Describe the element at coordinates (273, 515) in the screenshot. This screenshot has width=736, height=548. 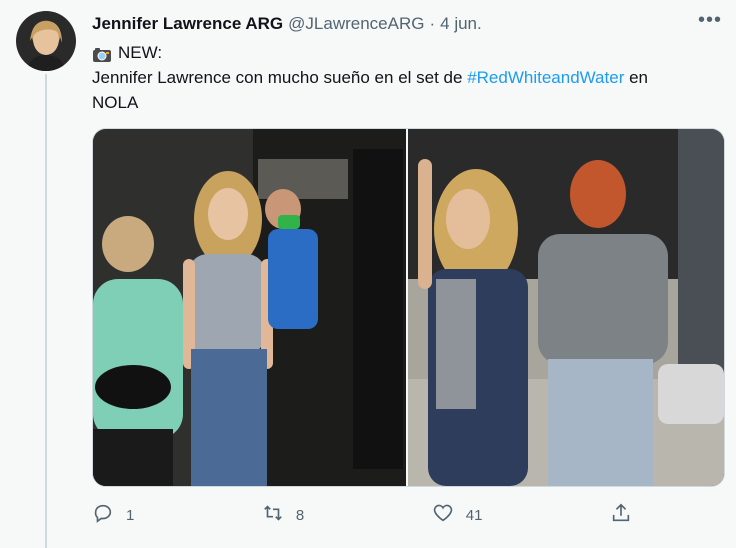
I see `retweet-icon` at that location.